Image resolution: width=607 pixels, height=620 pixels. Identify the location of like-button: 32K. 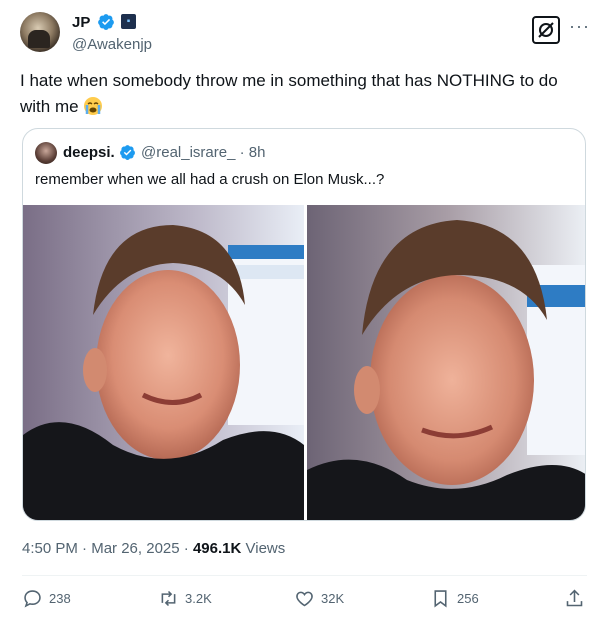
(319, 598).